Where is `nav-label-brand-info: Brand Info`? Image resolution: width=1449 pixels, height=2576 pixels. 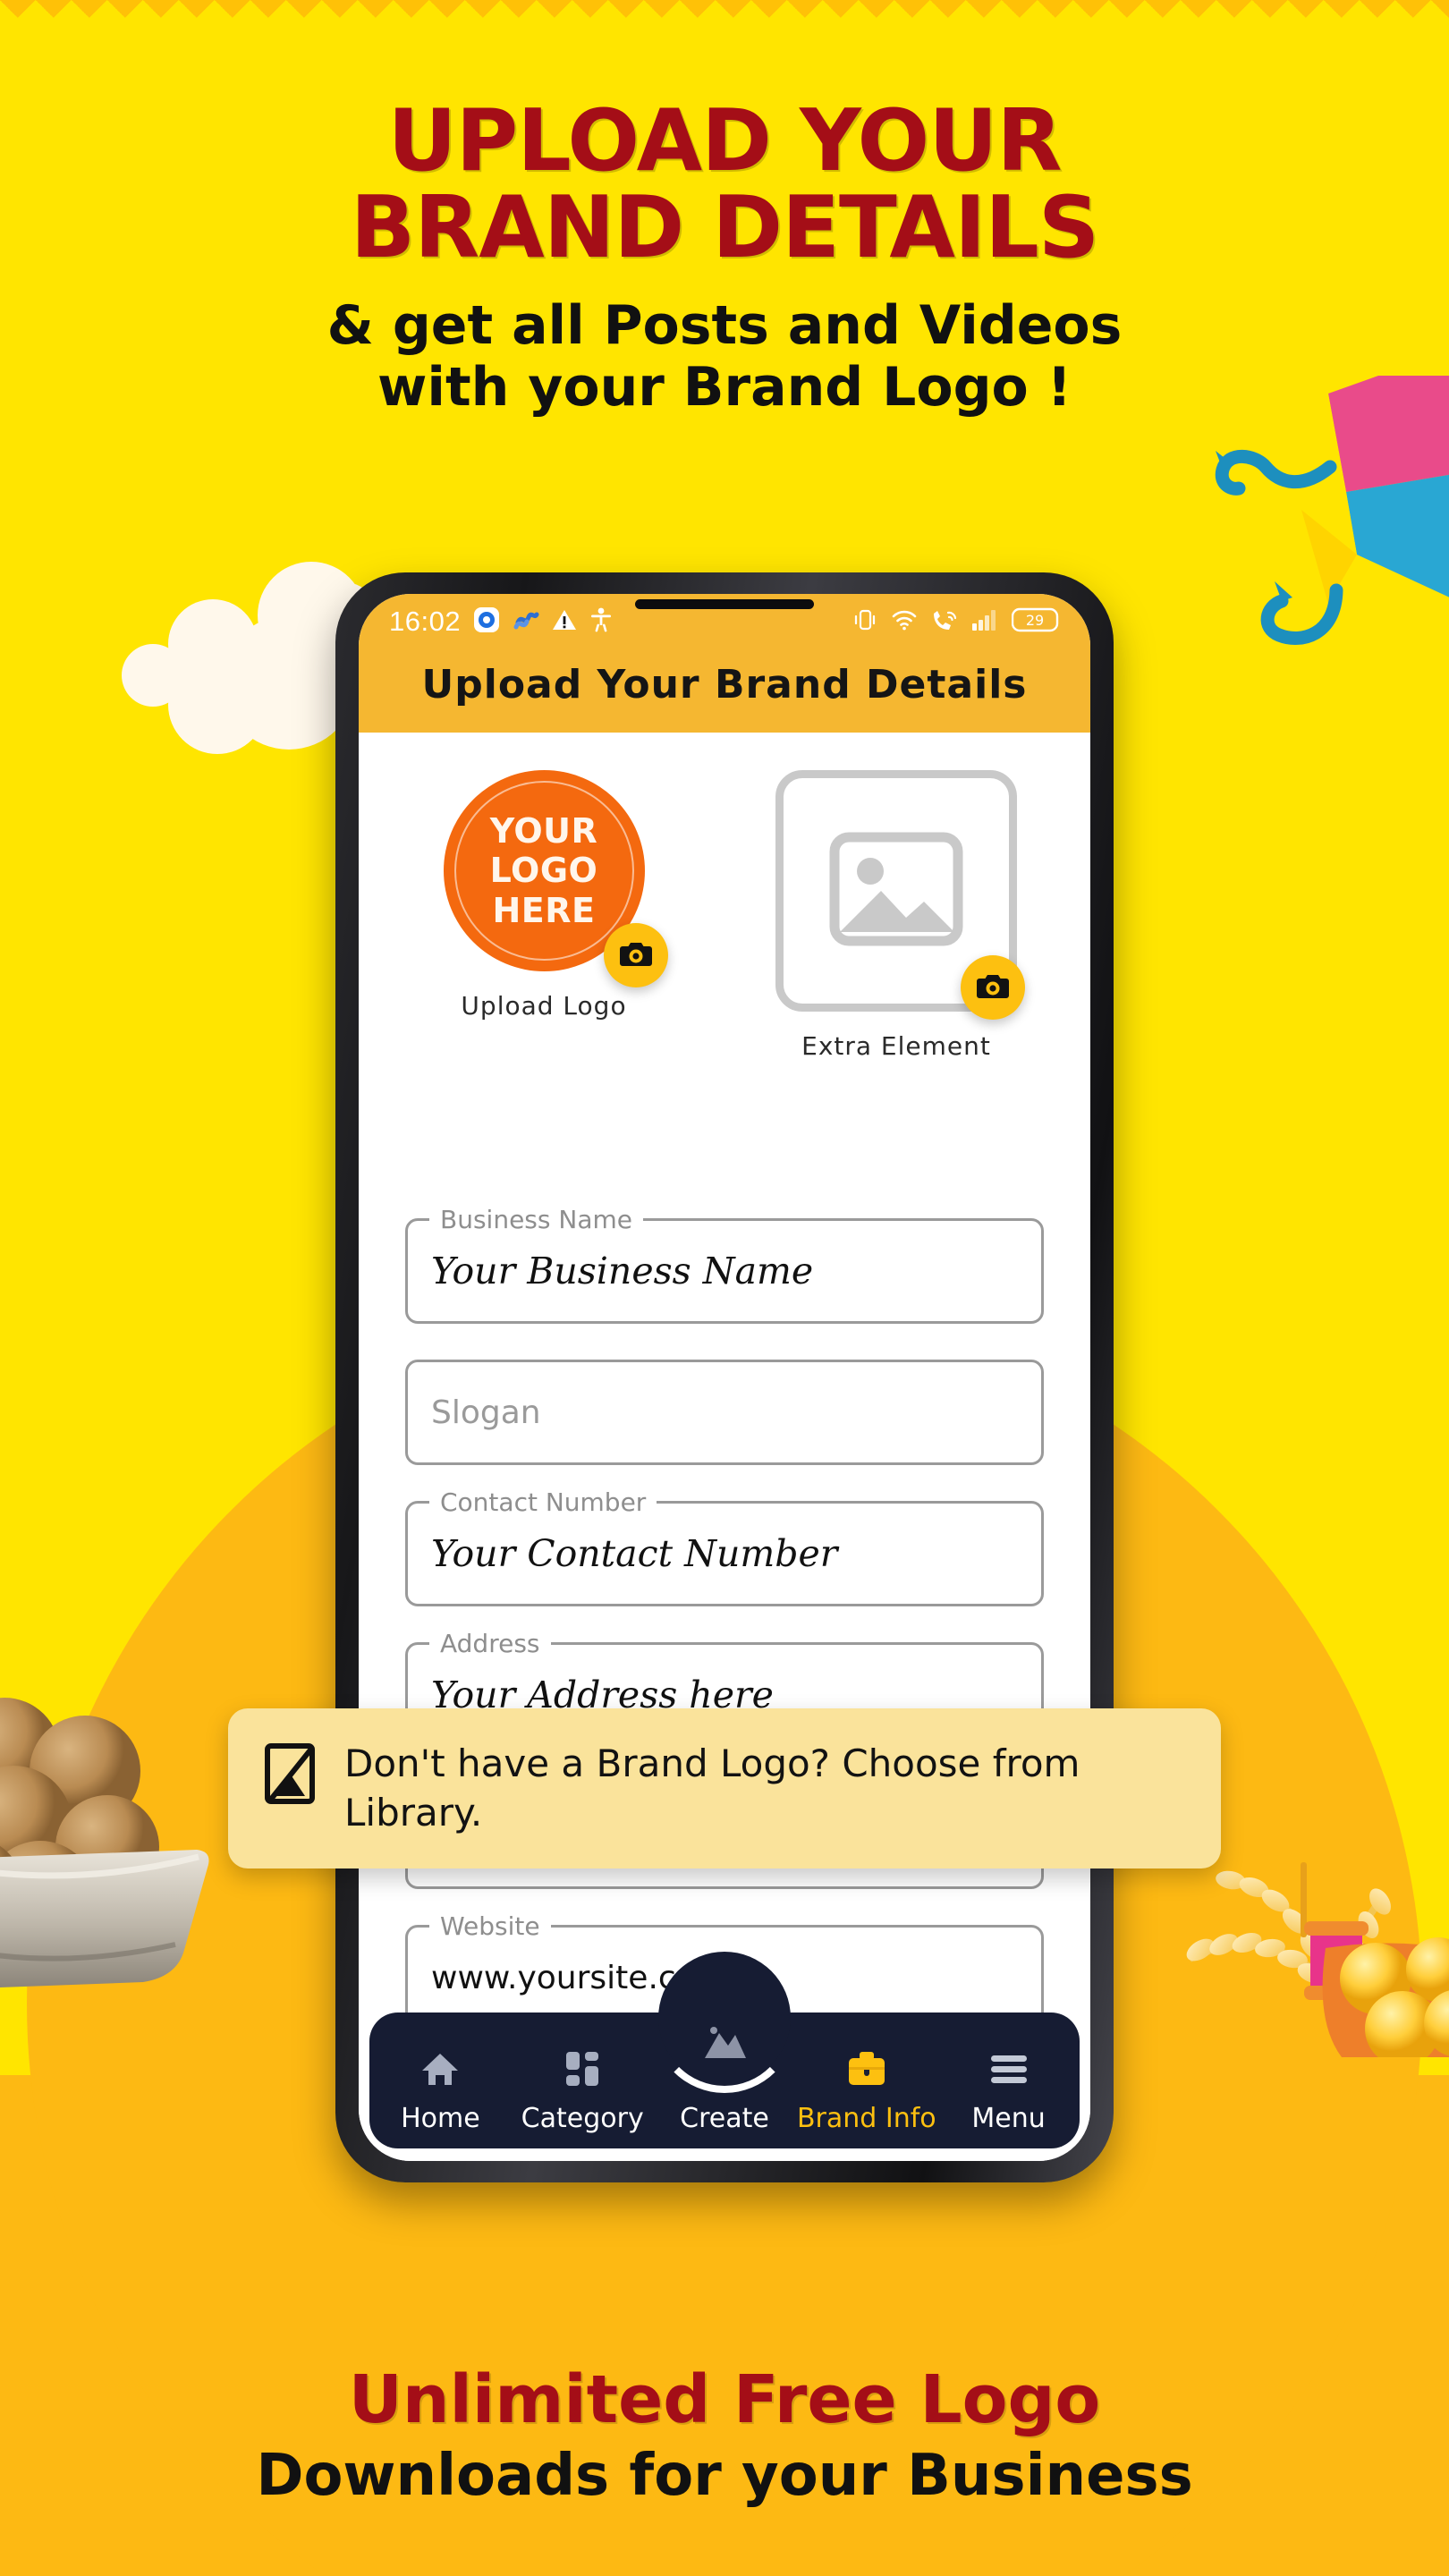 nav-label-brand-info: Brand Info is located at coordinates (866, 2118).